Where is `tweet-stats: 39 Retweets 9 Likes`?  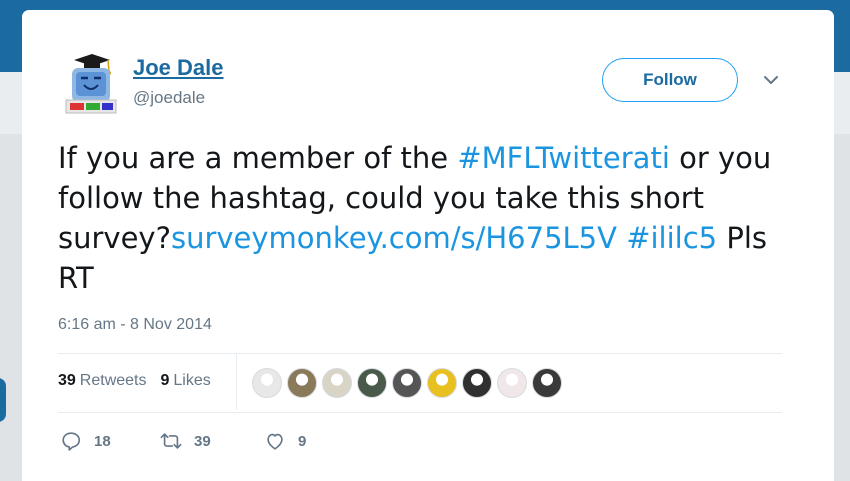
tweet-stats: 39 Retweets 9 Likes is located at coordinates (134, 381).